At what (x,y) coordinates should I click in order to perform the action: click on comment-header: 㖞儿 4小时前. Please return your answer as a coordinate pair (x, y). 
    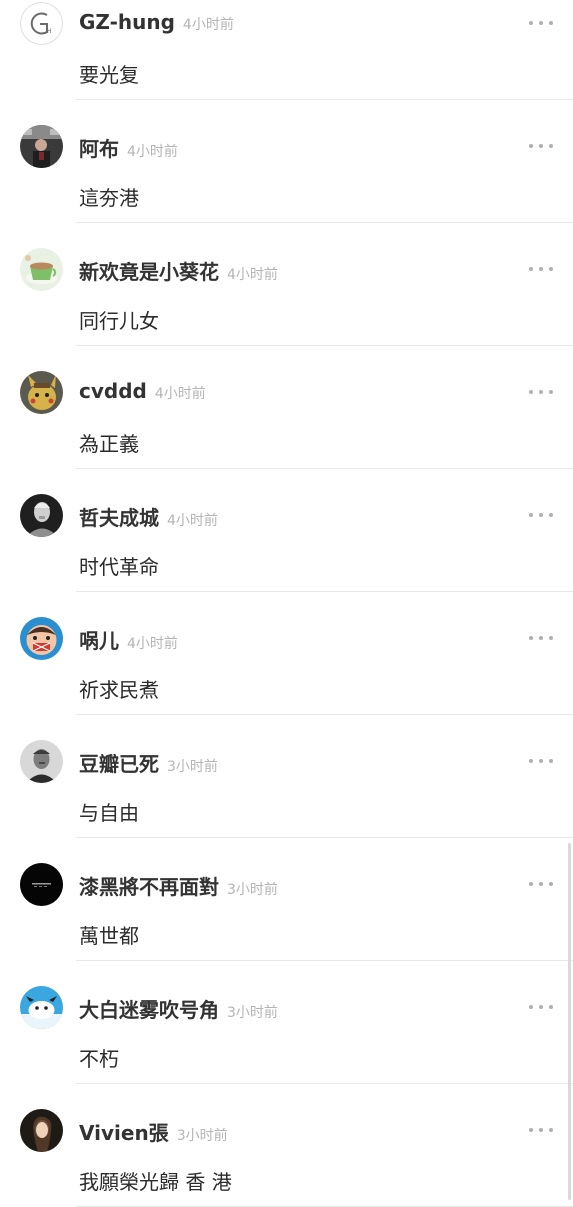
    Looking at the image, I should click on (128, 639).